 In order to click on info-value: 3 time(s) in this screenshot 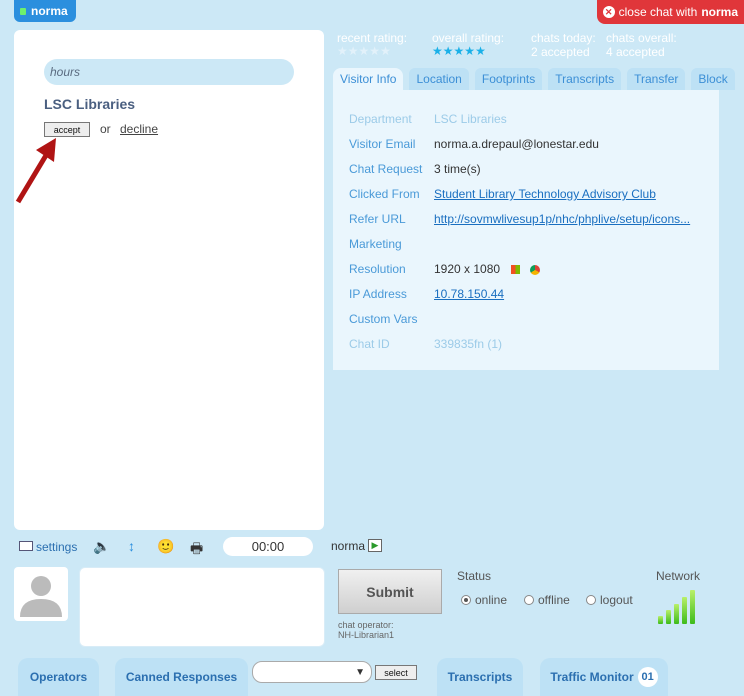, I will do `click(457, 169)`.